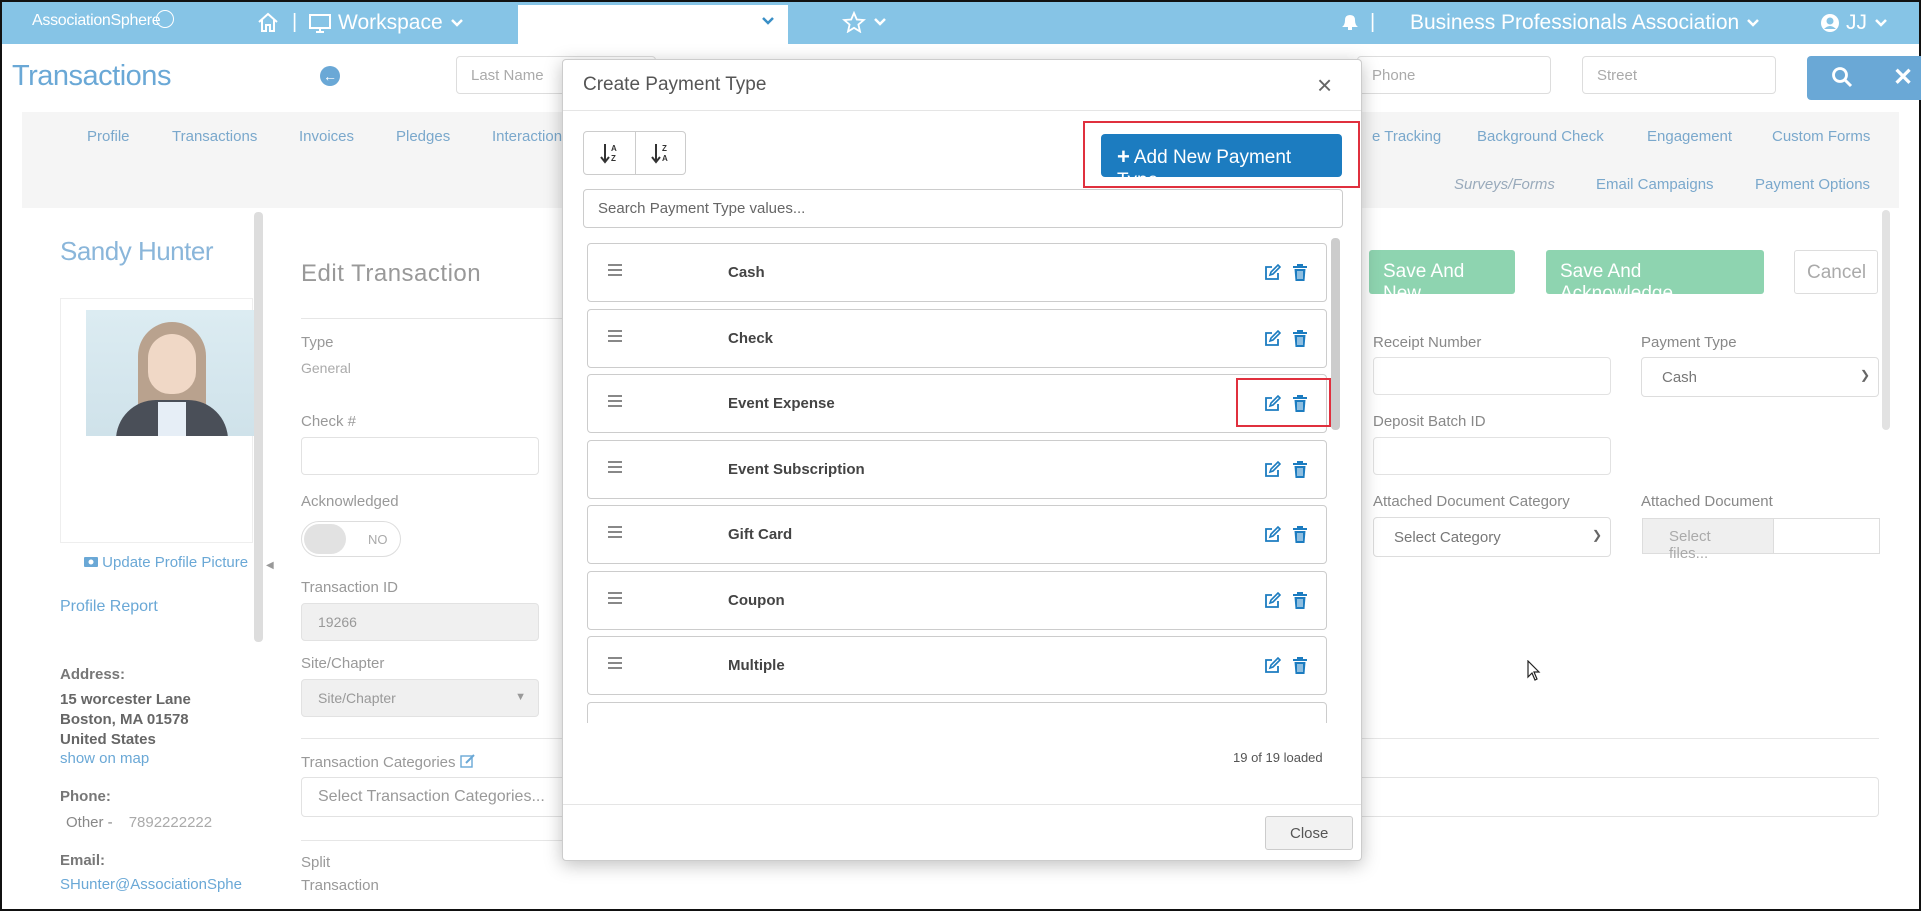  What do you see at coordinates (158, 884) in the screenshot?
I see `email-link: SHunter@AssociationSphe` at bounding box center [158, 884].